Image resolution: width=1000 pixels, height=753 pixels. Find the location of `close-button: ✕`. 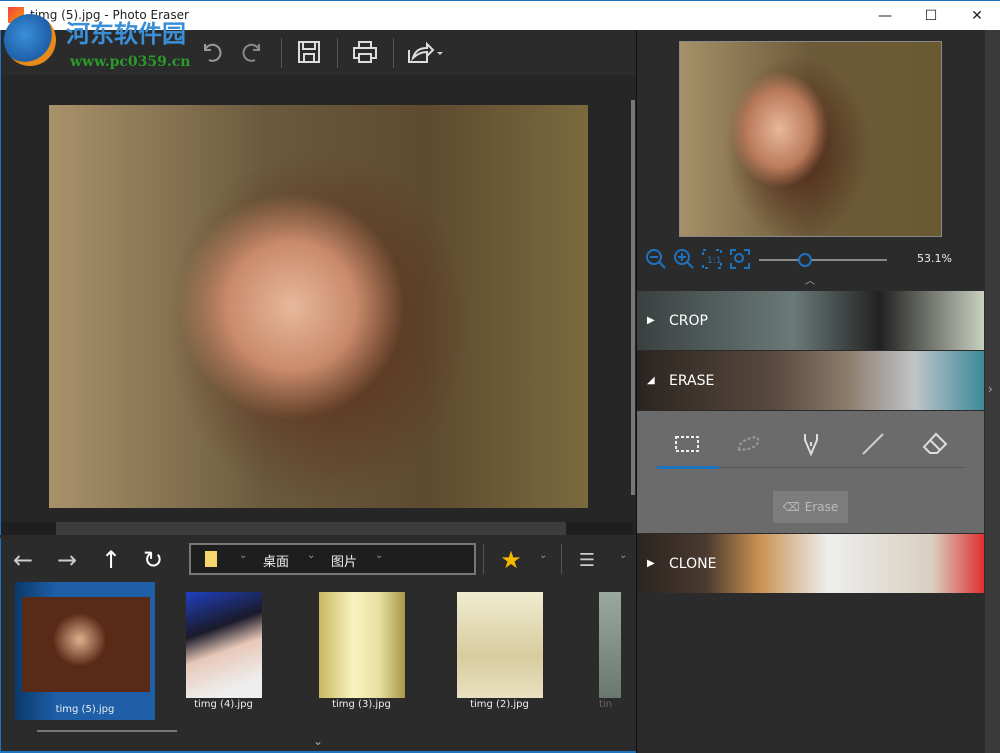

close-button: ✕ is located at coordinates (977, 16).